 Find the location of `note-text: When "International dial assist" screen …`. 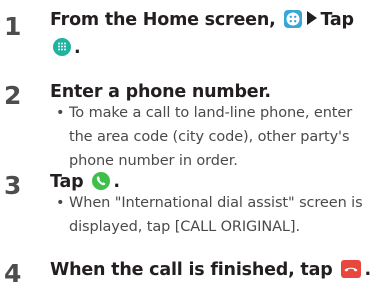

note-text: When "International dial assist" screen … is located at coordinates (216, 215).